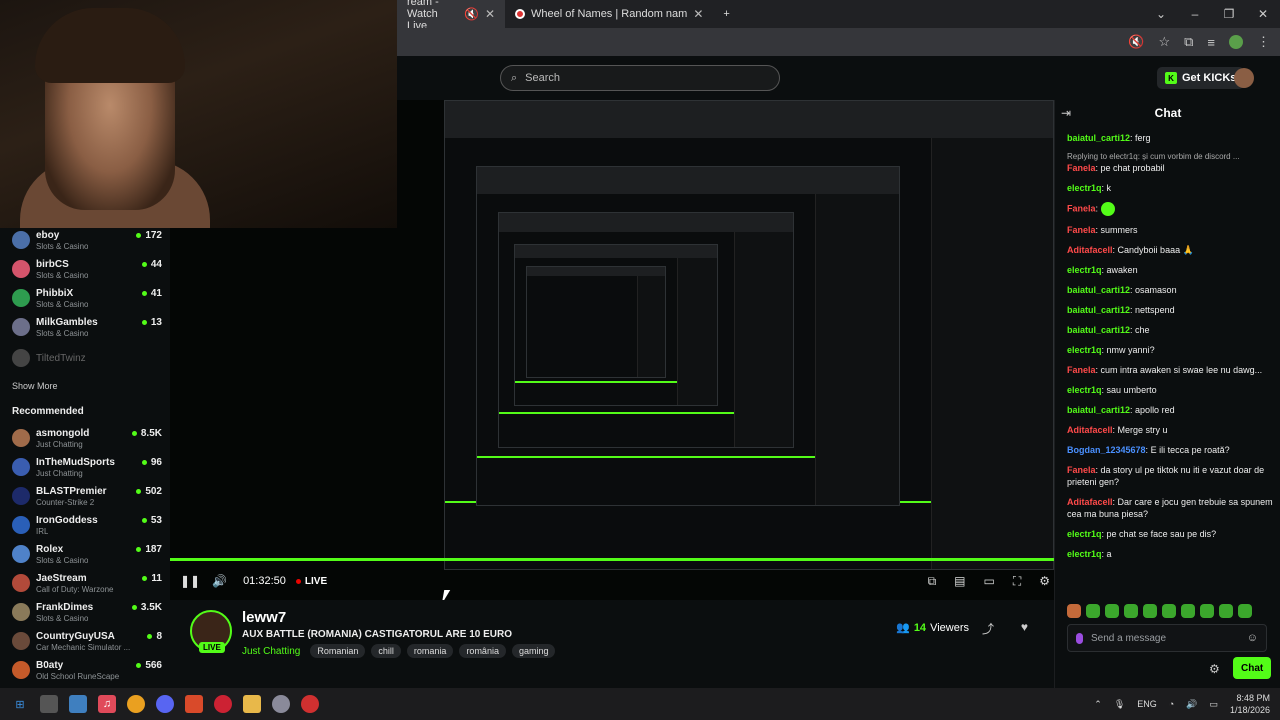  What do you see at coordinates (49, 704) in the screenshot?
I see `app-icon` at bounding box center [49, 704].